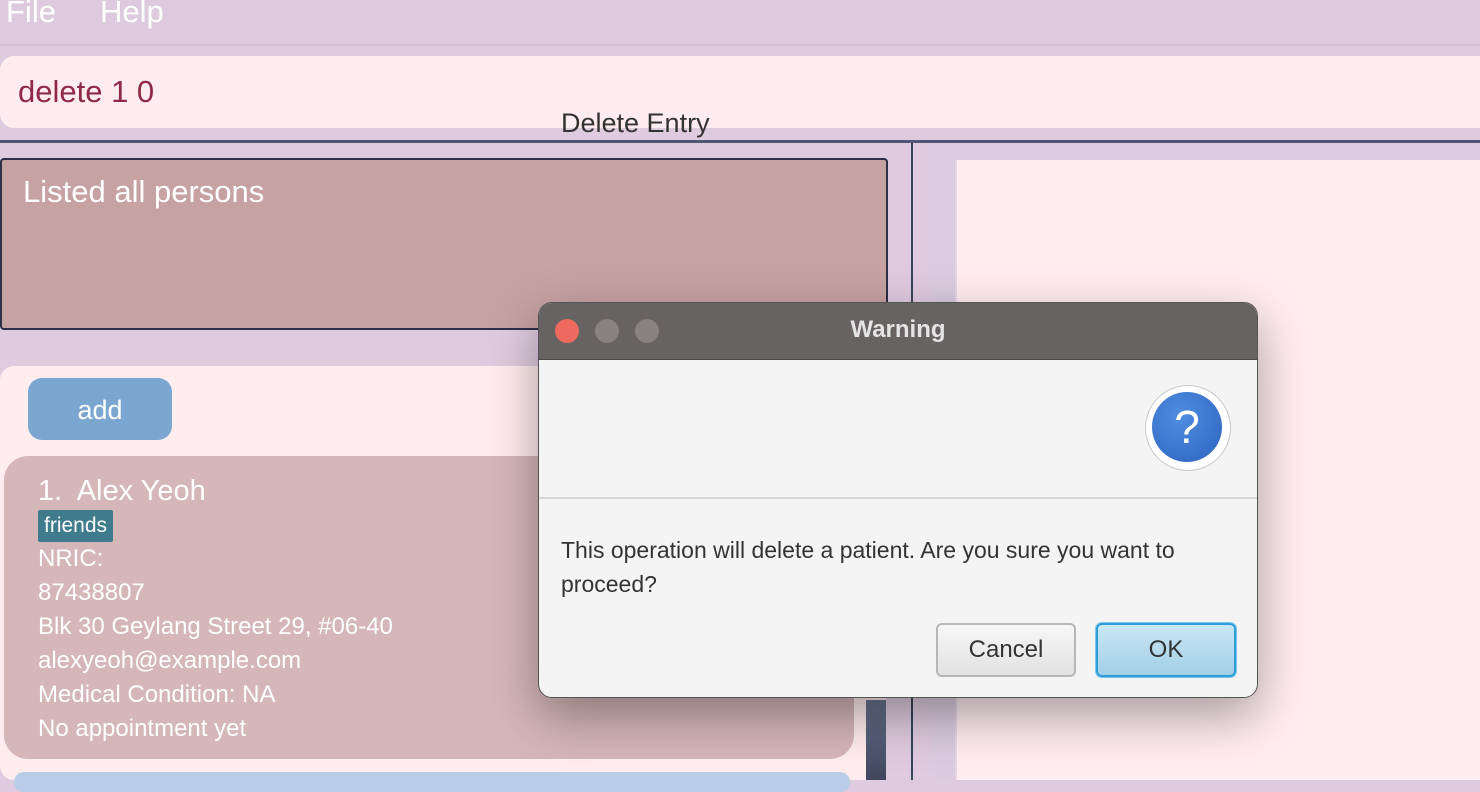 This screenshot has height=792, width=1480. What do you see at coordinates (215, 626) in the screenshot?
I see `person-address: Blk 30 Geylang Street 29, #06-40` at bounding box center [215, 626].